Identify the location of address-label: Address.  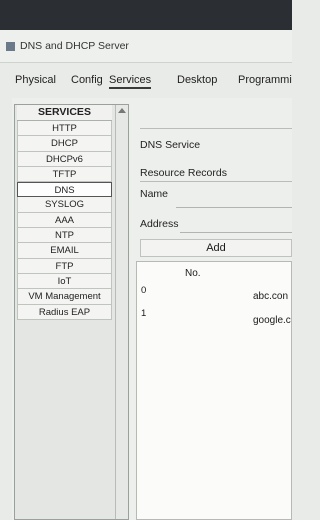
(159, 224).